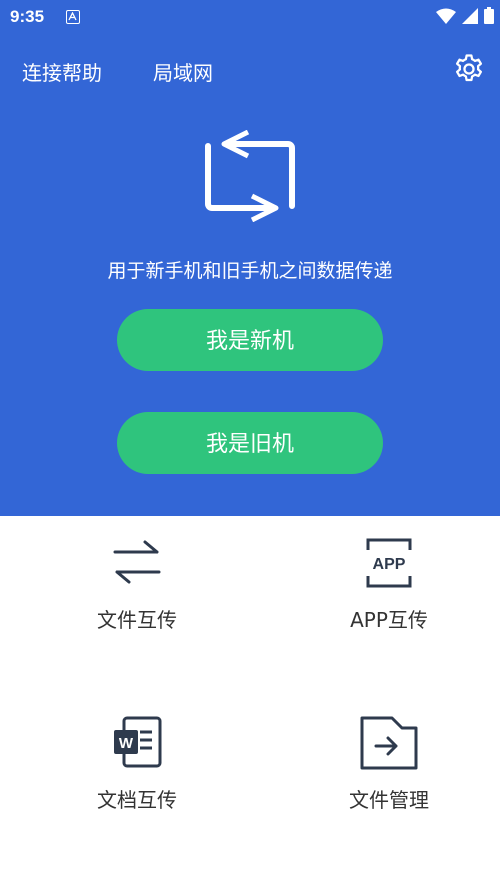 This screenshot has width=500, height=888. I want to click on app-icon-text: APP, so click(389, 564).